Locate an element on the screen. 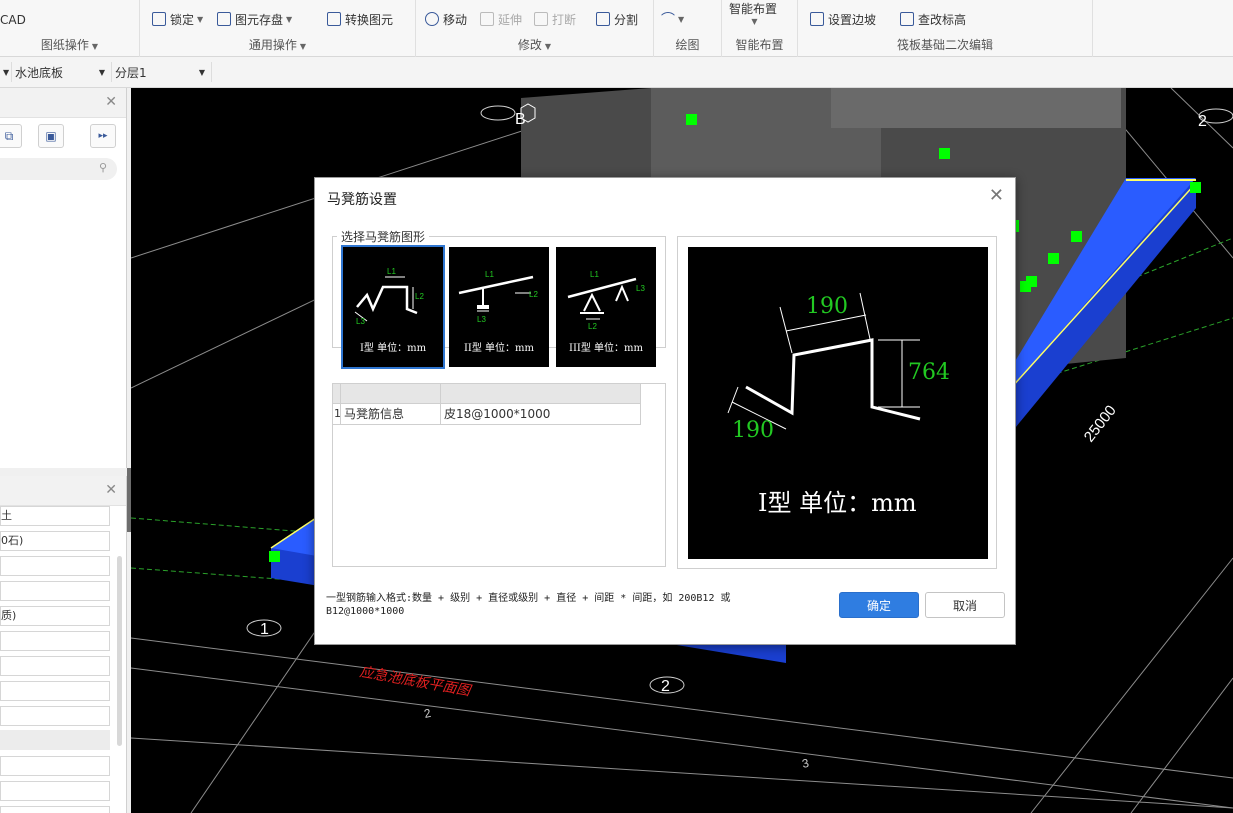 The width and height of the screenshot is (1233, 813). layer-copy-button: ▣ is located at coordinates (51, 136).